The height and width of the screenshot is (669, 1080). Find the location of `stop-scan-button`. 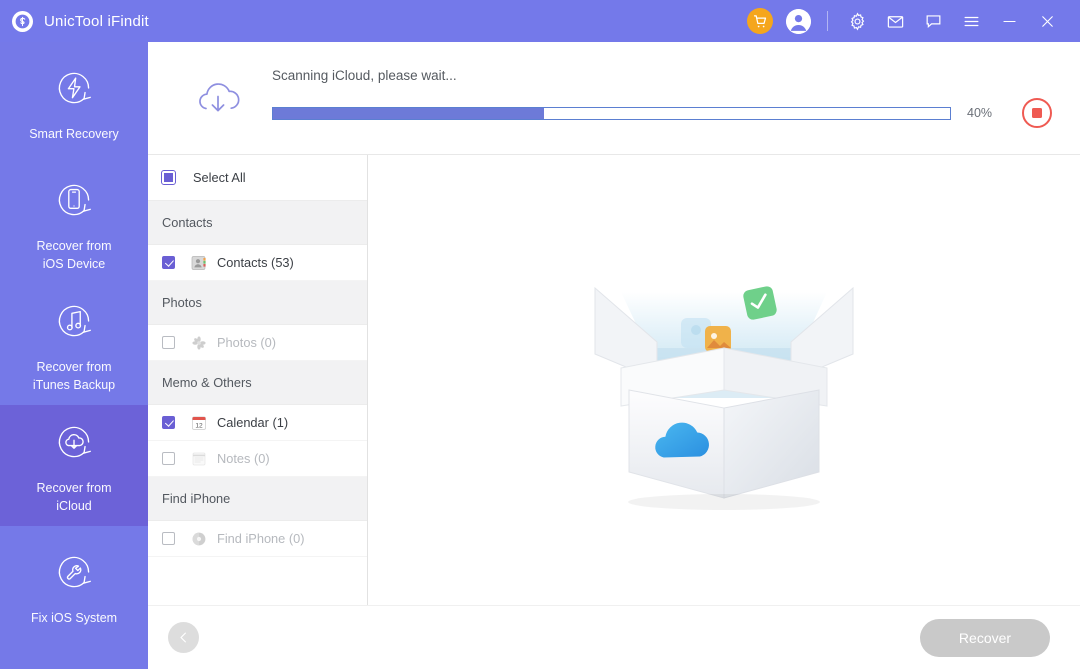

stop-scan-button is located at coordinates (1037, 113).